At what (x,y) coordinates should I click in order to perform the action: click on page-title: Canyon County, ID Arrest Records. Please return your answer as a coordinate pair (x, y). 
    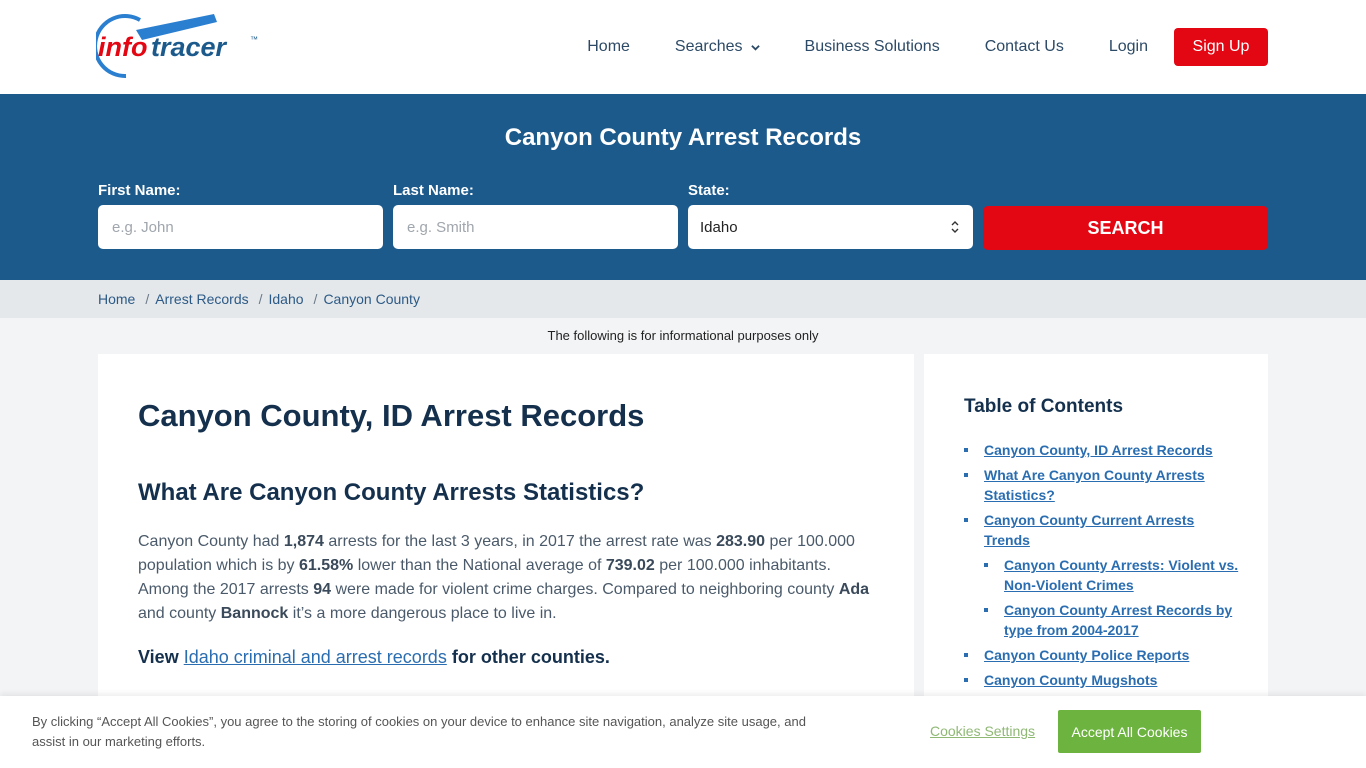
    Looking at the image, I should click on (391, 415).